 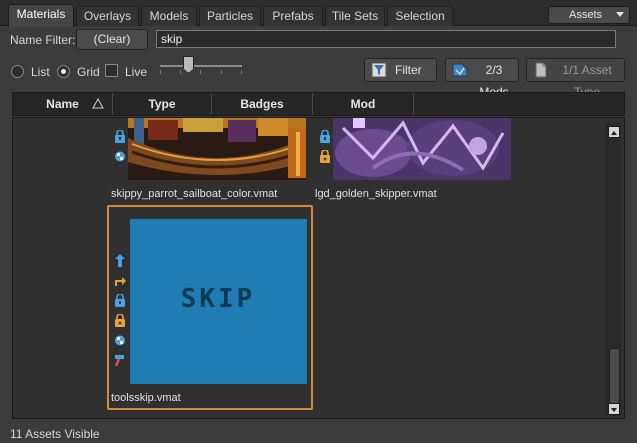 What do you see at coordinates (230, 16) in the screenshot?
I see `tab-particles: Particles` at bounding box center [230, 16].